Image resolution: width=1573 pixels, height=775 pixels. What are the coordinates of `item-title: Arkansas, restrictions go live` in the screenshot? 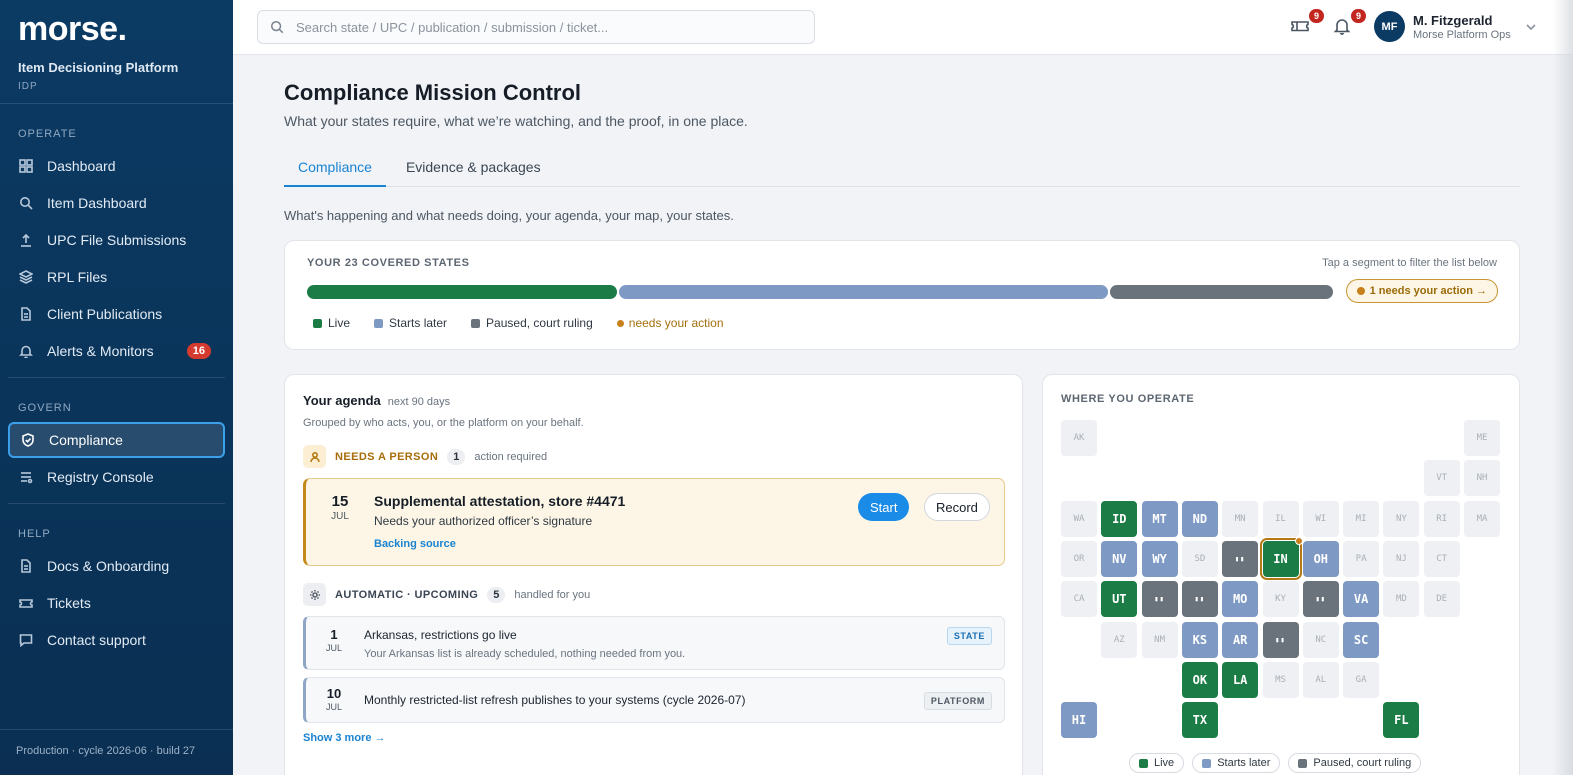 It's located at (440, 635).